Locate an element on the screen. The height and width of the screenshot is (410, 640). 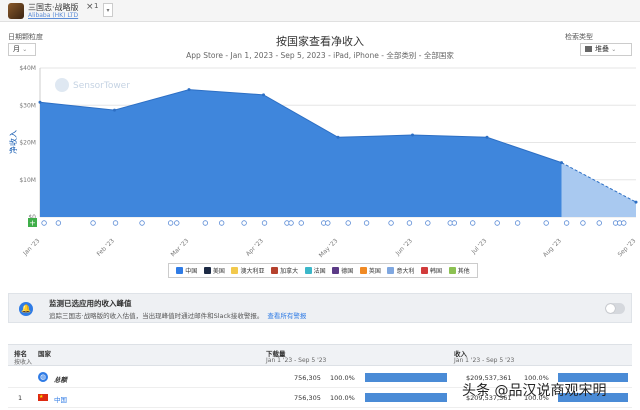
x-tick-label: May '23 is located at coordinates (329, 248).